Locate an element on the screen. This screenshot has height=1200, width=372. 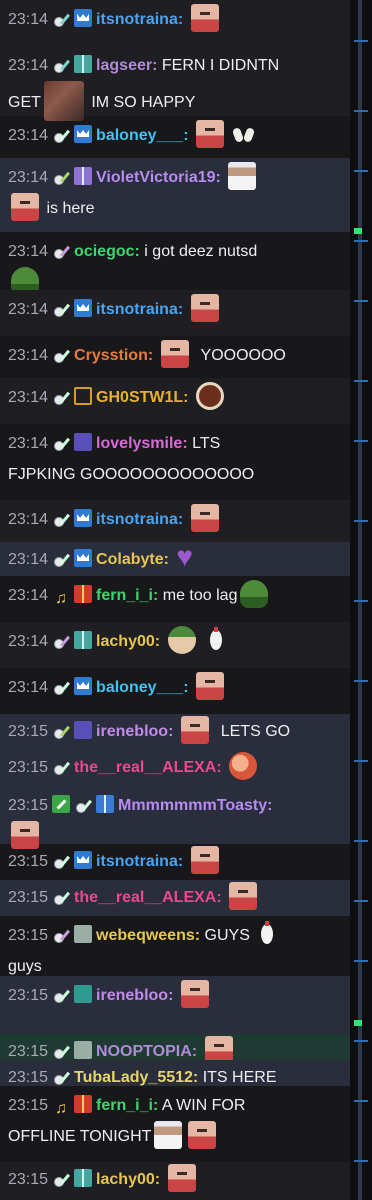
chat-username: TubaLady_5512 is located at coordinates (133, 1077).